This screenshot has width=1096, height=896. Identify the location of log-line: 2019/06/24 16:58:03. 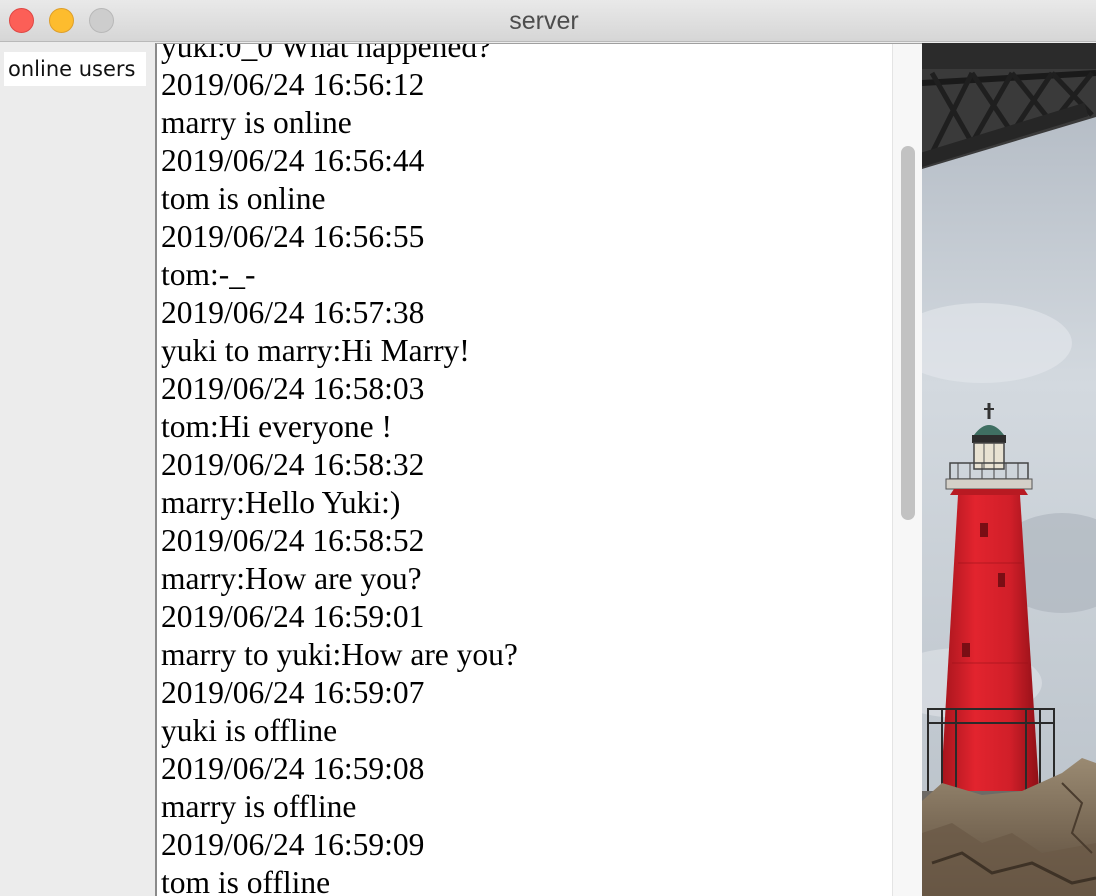
(293, 388).